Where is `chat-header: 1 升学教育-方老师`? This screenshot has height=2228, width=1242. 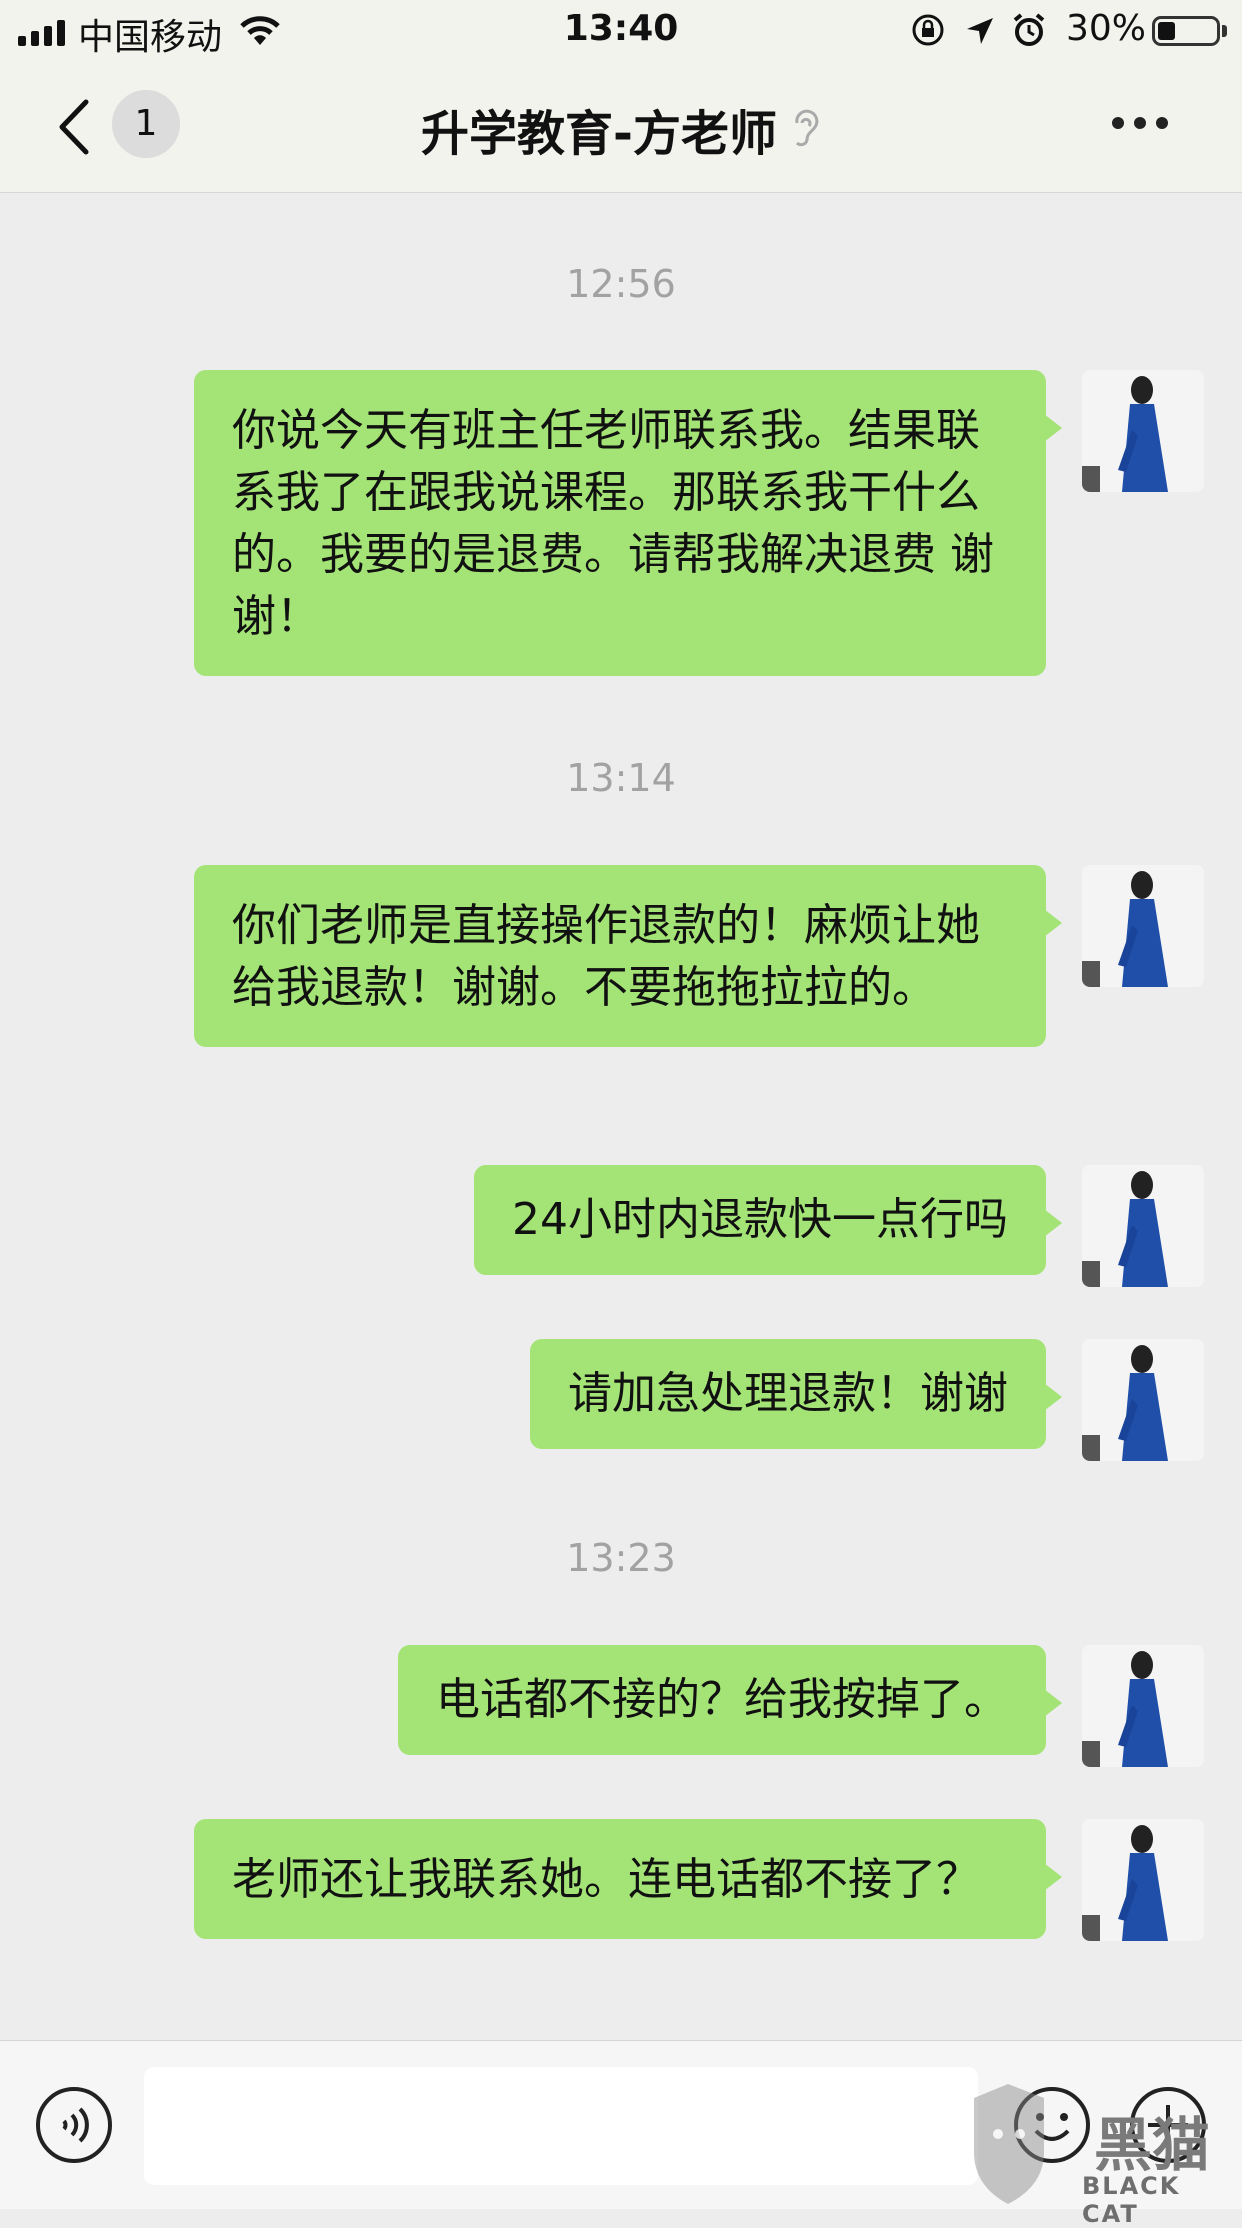
chat-header: 1 升学教育-方老师 is located at coordinates (621, 127).